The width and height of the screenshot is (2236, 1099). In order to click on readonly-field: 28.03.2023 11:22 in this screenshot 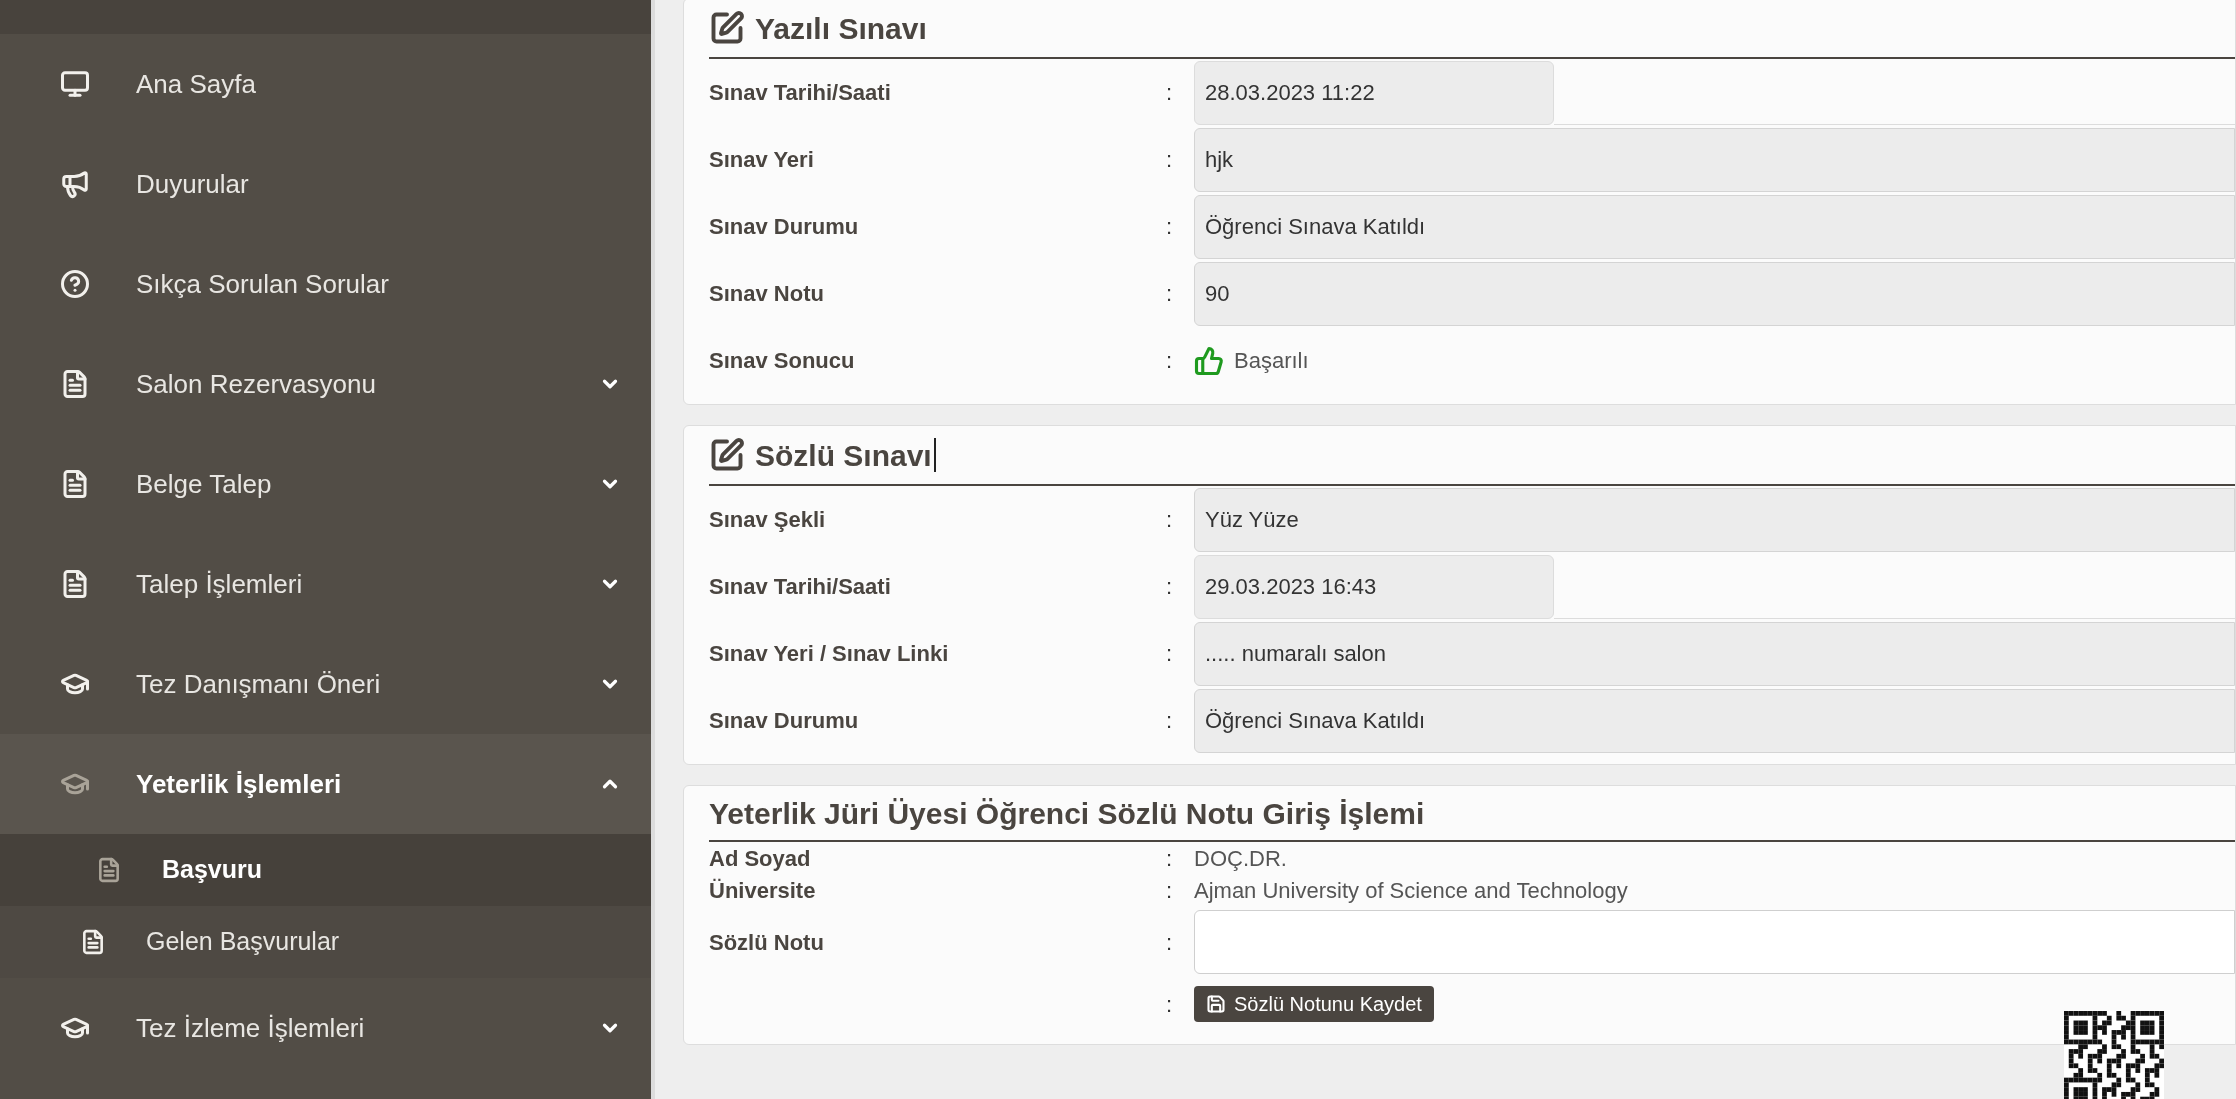, I will do `click(1374, 92)`.